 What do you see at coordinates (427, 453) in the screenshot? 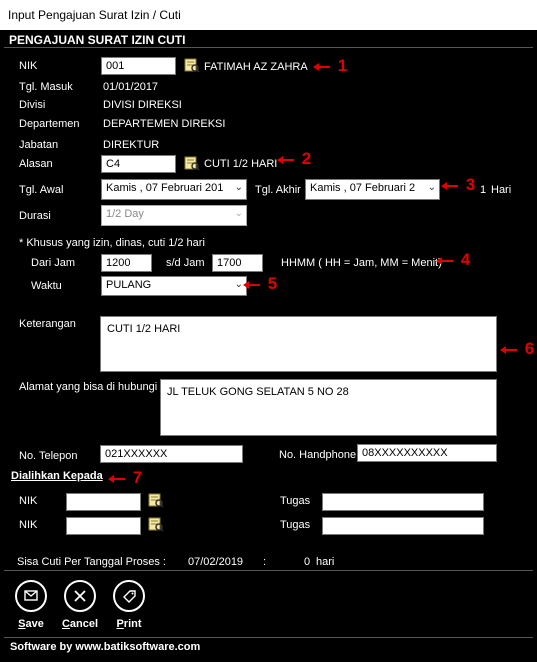
I see `handphone-input: 08XXXXXXXXXX` at bounding box center [427, 453].